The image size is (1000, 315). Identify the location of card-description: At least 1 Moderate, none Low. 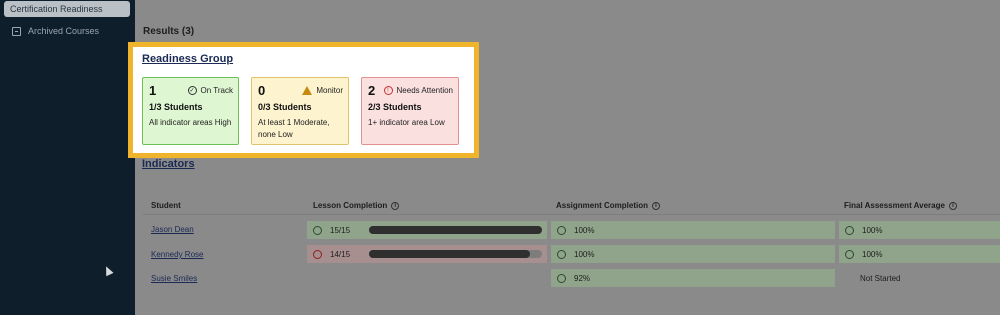
(294, 128).